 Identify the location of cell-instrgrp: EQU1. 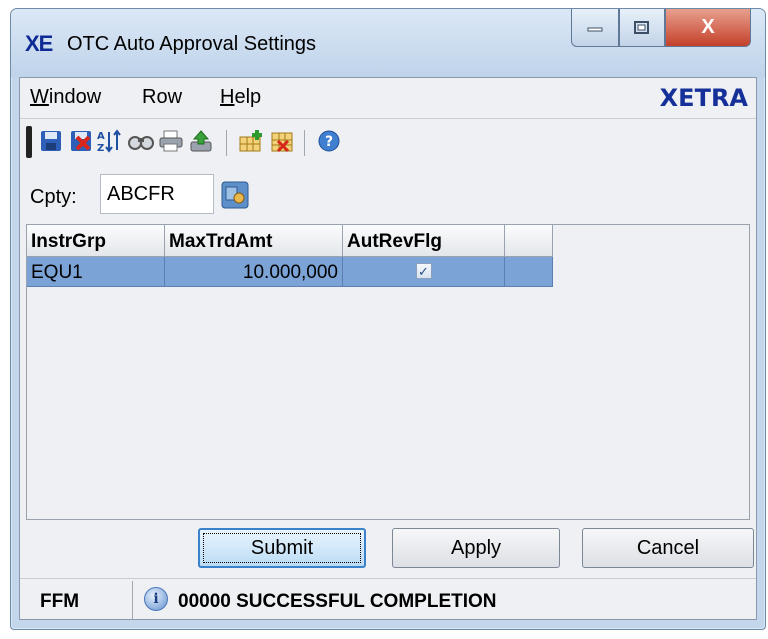
(96, 272).